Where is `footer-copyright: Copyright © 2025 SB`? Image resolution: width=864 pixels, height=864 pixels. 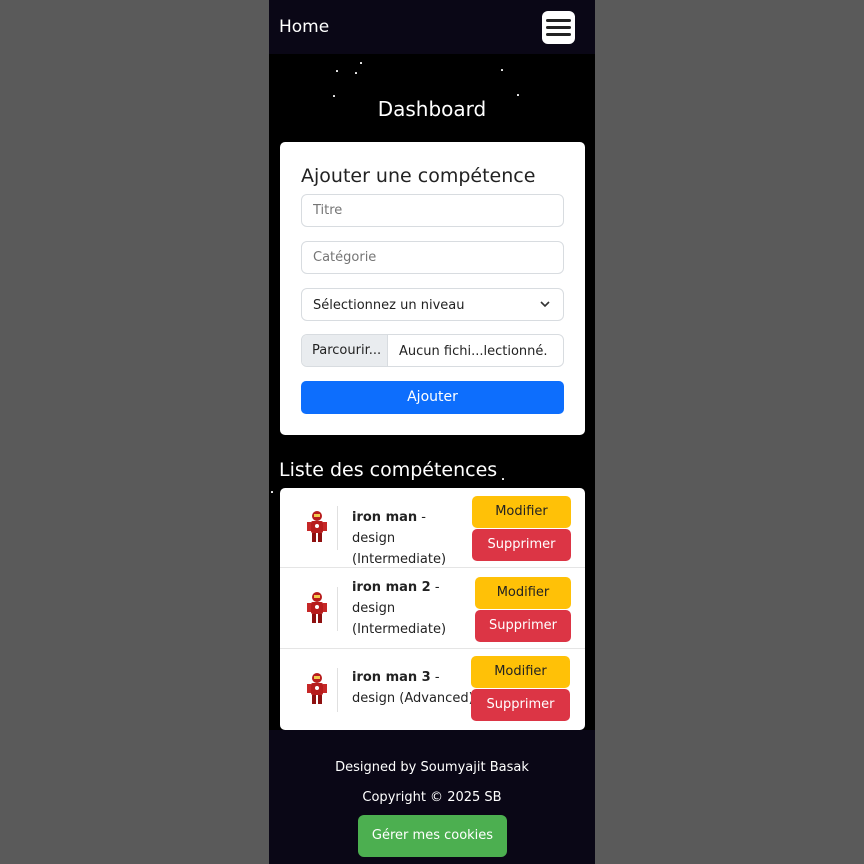 footer-copyright: Copyright © 2025 SB is located at coordinates (432, 797).